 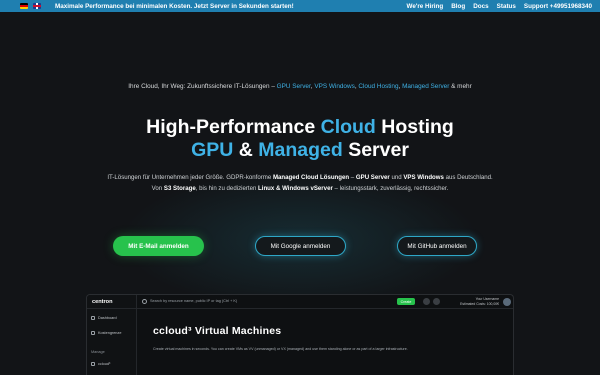 I want to click on headline-highlight: Managed, so click(x=300, y=150).